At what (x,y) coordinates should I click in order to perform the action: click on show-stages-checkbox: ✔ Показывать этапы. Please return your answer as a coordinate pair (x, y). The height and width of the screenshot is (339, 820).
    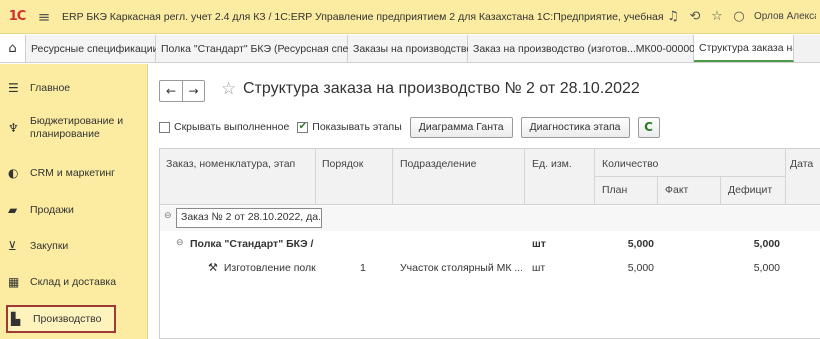
    Looking at the image, I should click on (349, 127).